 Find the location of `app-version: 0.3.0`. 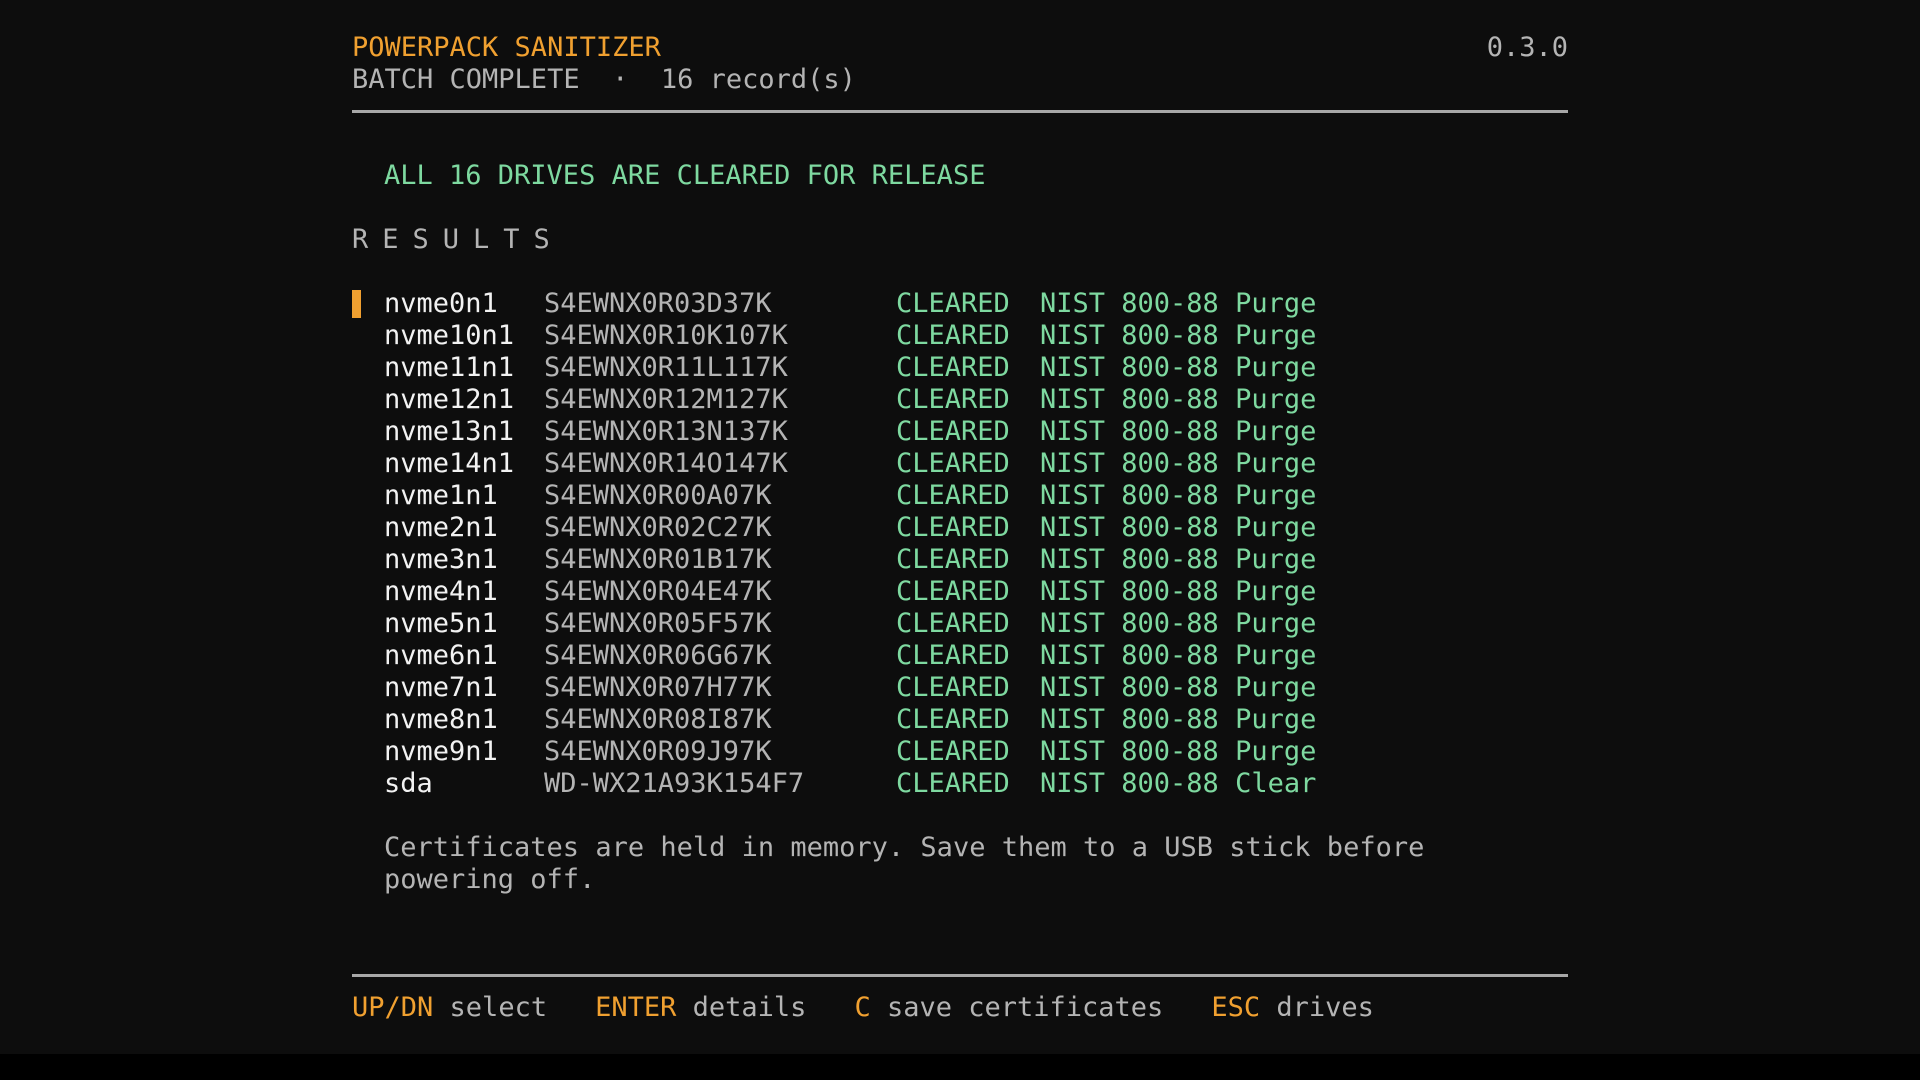

app-version: 0.3.0 is located at coordinates (1527, 47).